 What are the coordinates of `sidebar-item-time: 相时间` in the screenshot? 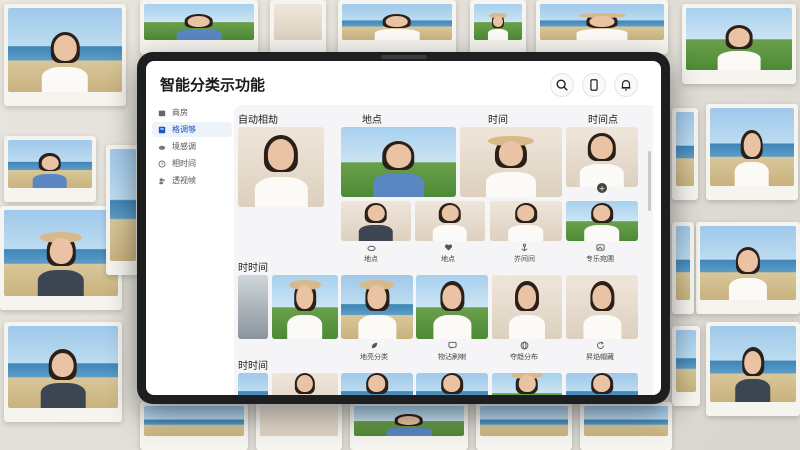 It's located at (192, 163).